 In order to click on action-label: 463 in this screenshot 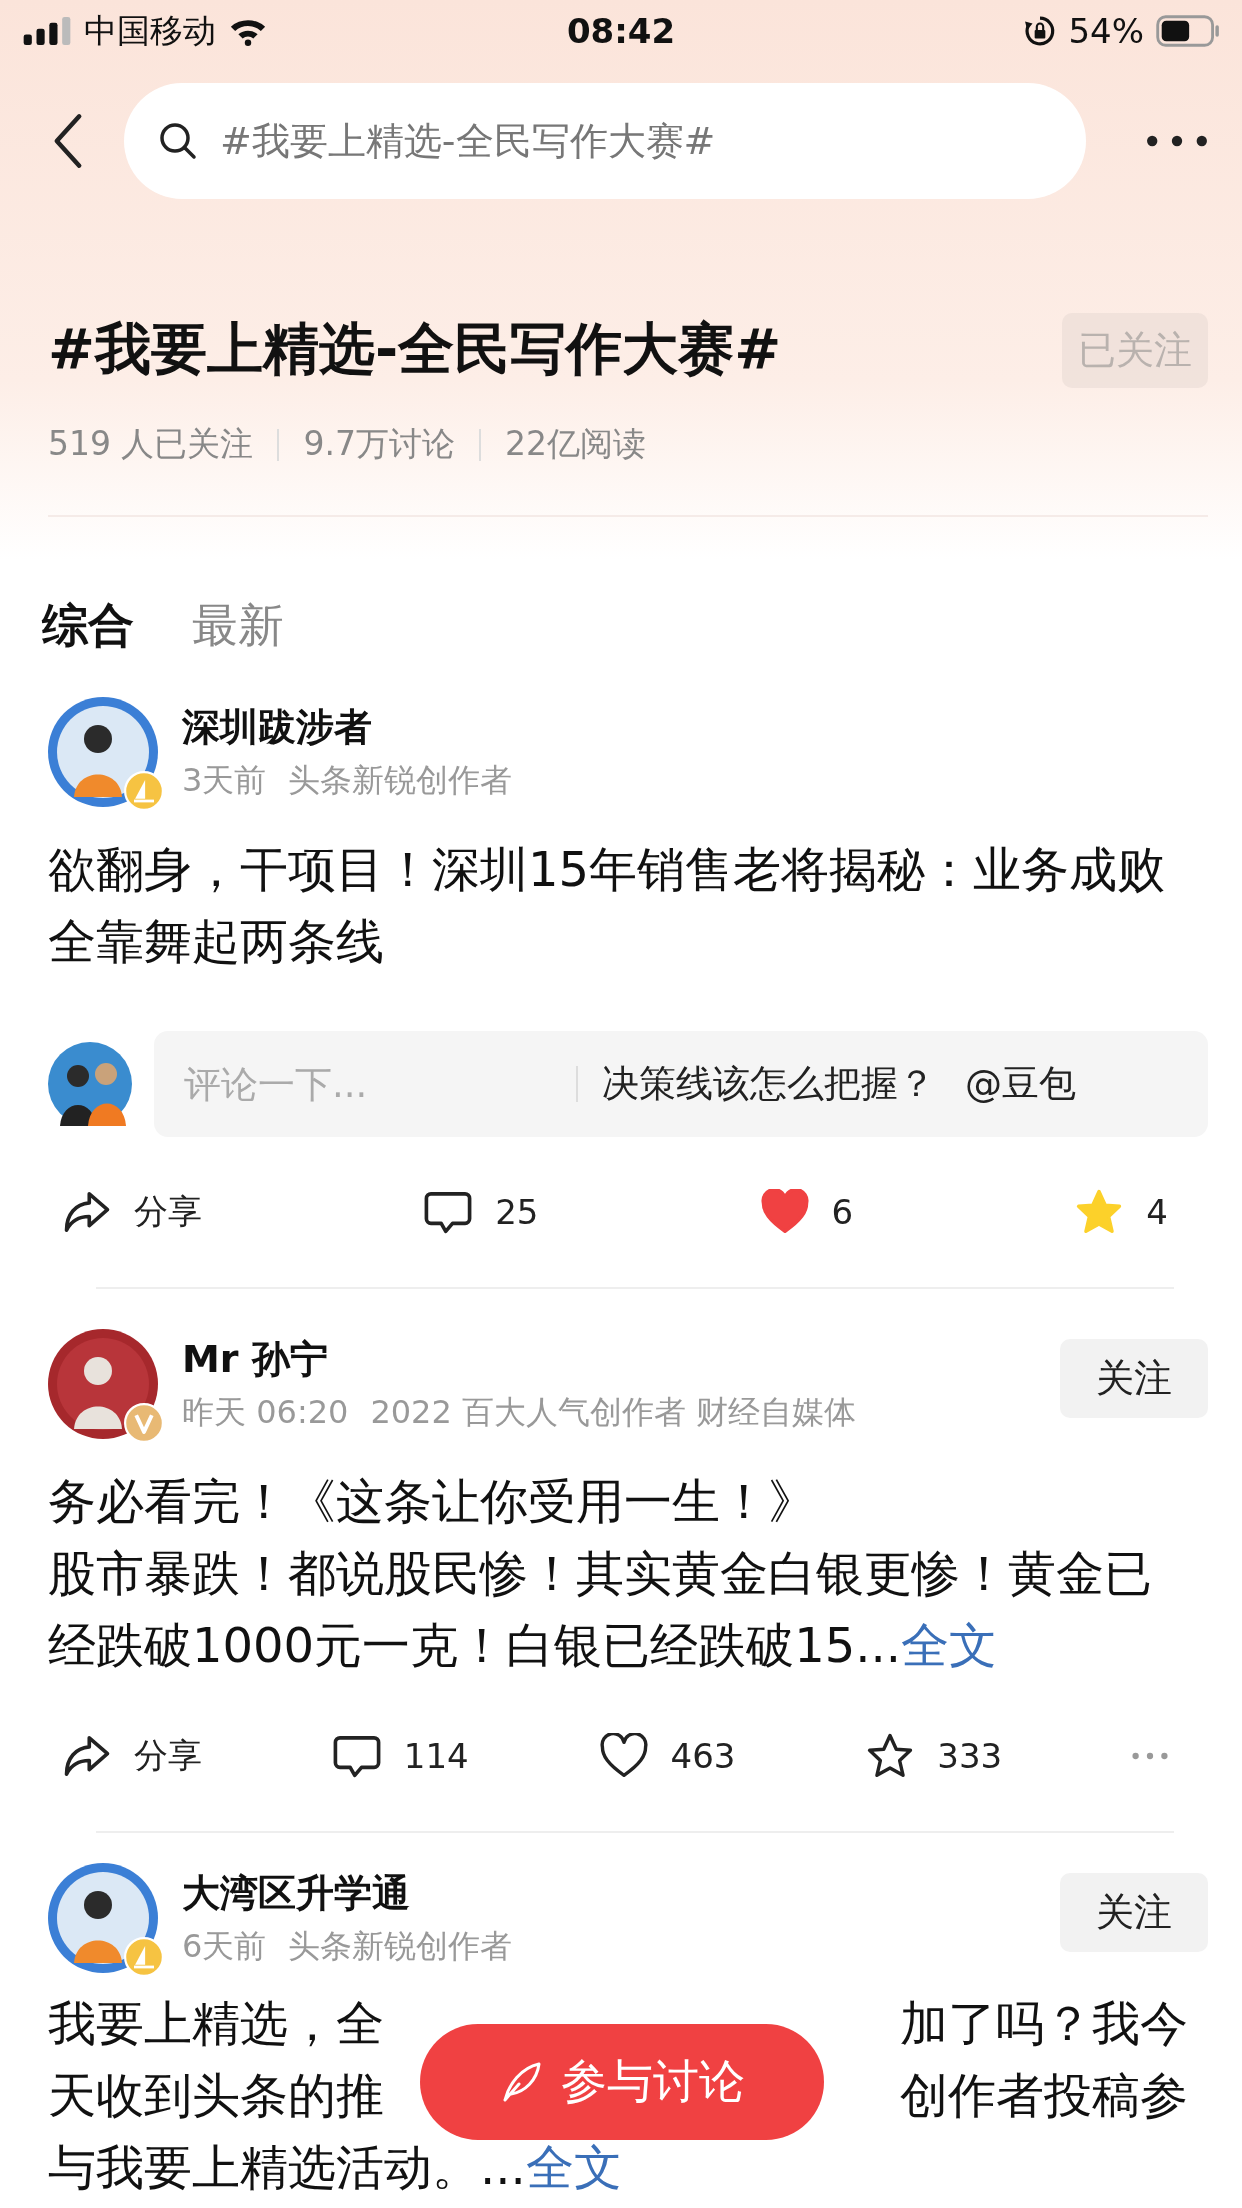, I will do `click(703, 1756)`.